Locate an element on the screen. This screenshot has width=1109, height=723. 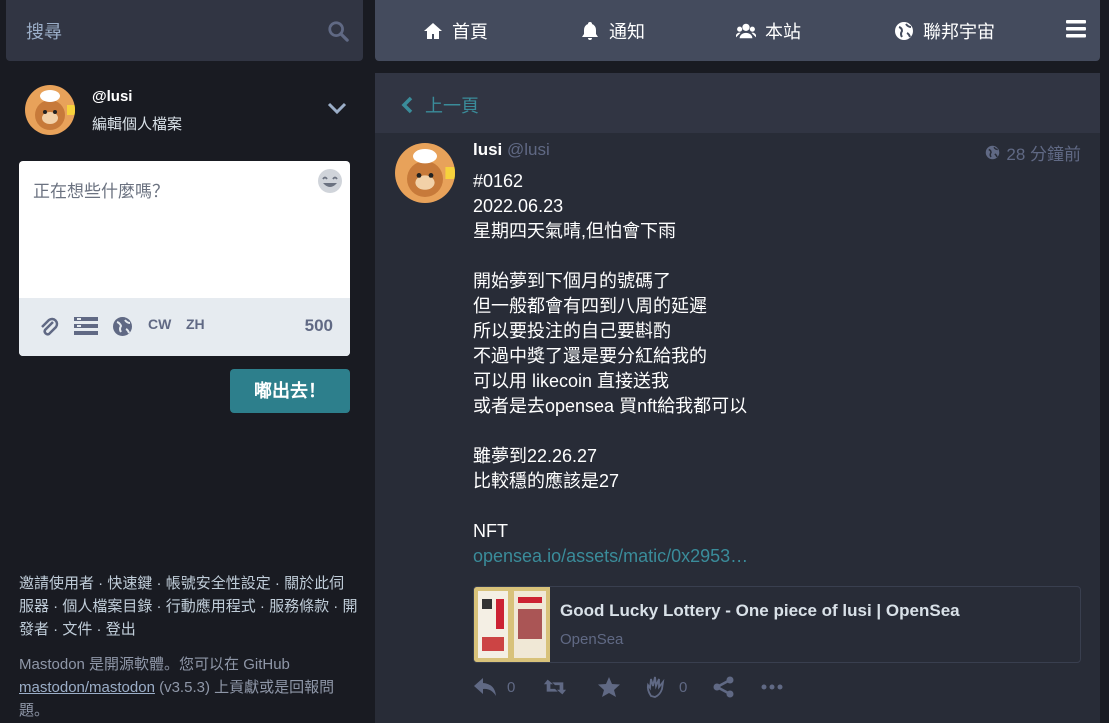
display-name: lusi is located at coordinates (487, 150).